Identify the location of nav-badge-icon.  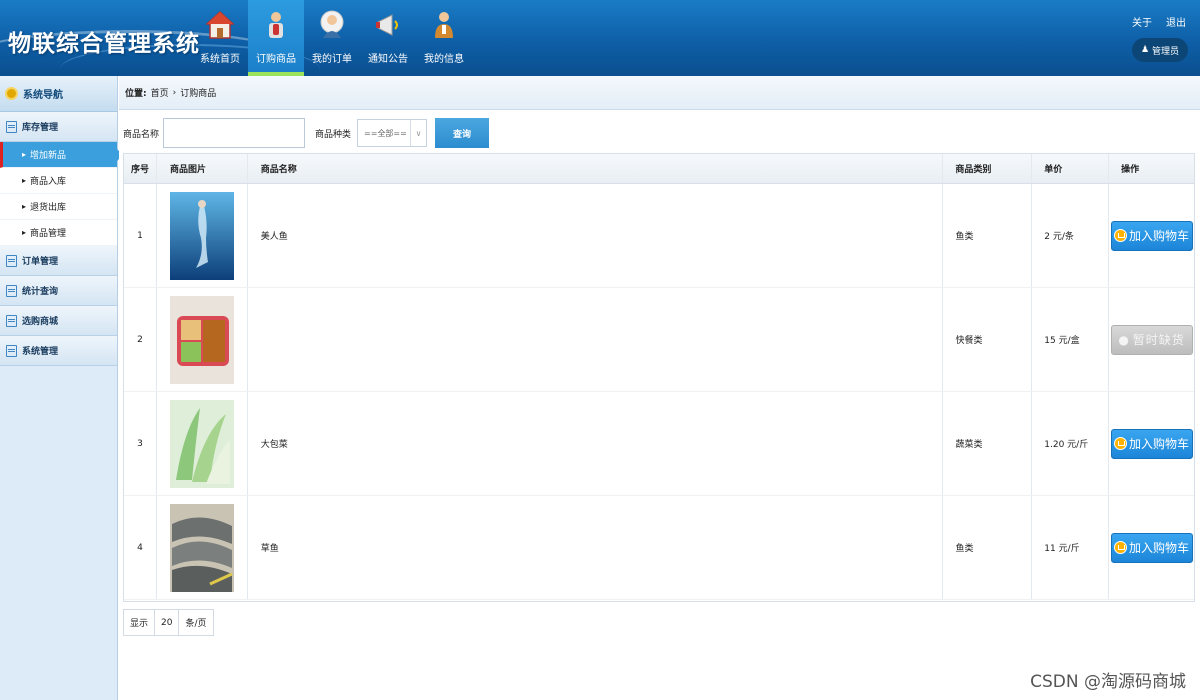
(11, 93).